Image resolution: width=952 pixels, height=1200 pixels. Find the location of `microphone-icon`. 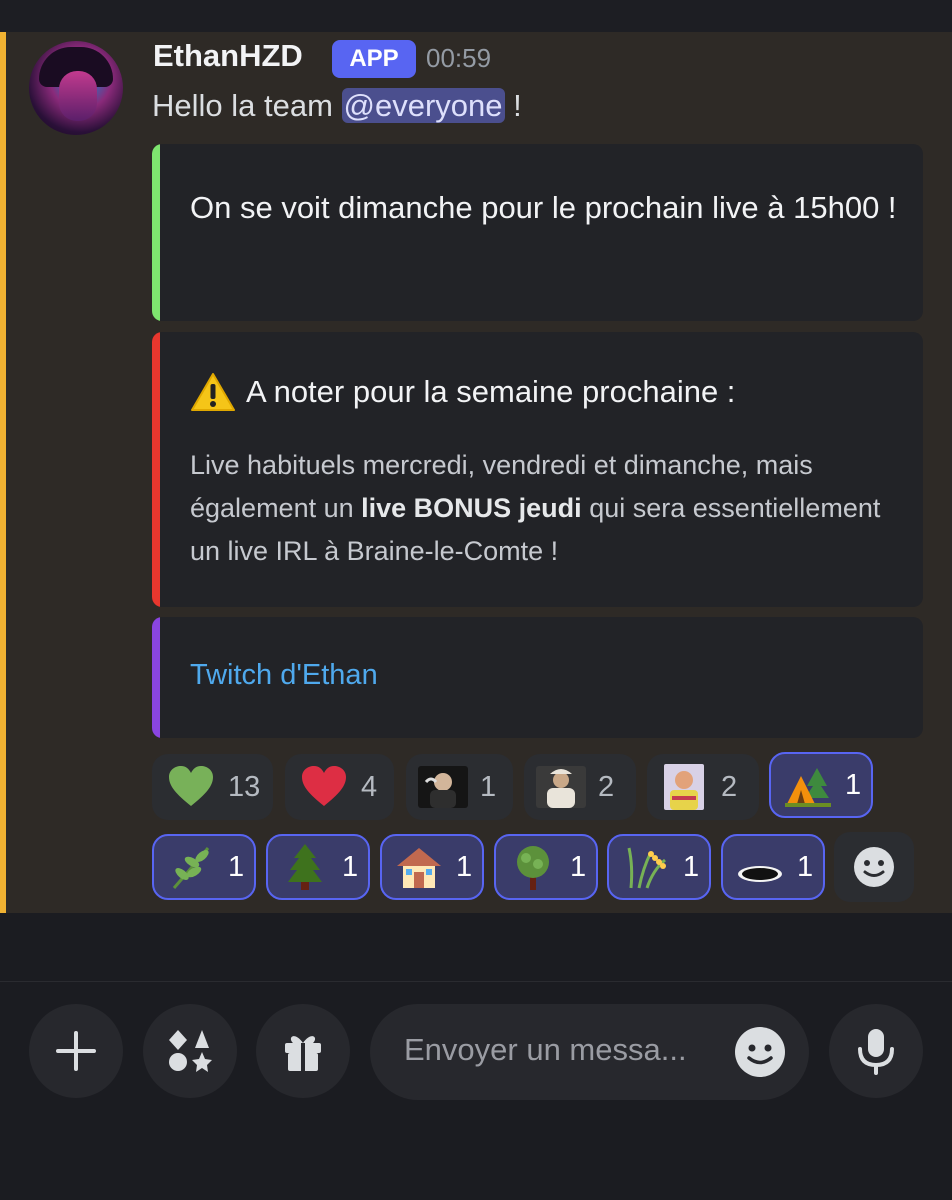

microphone-icon is located at coordinates (876, 1052).